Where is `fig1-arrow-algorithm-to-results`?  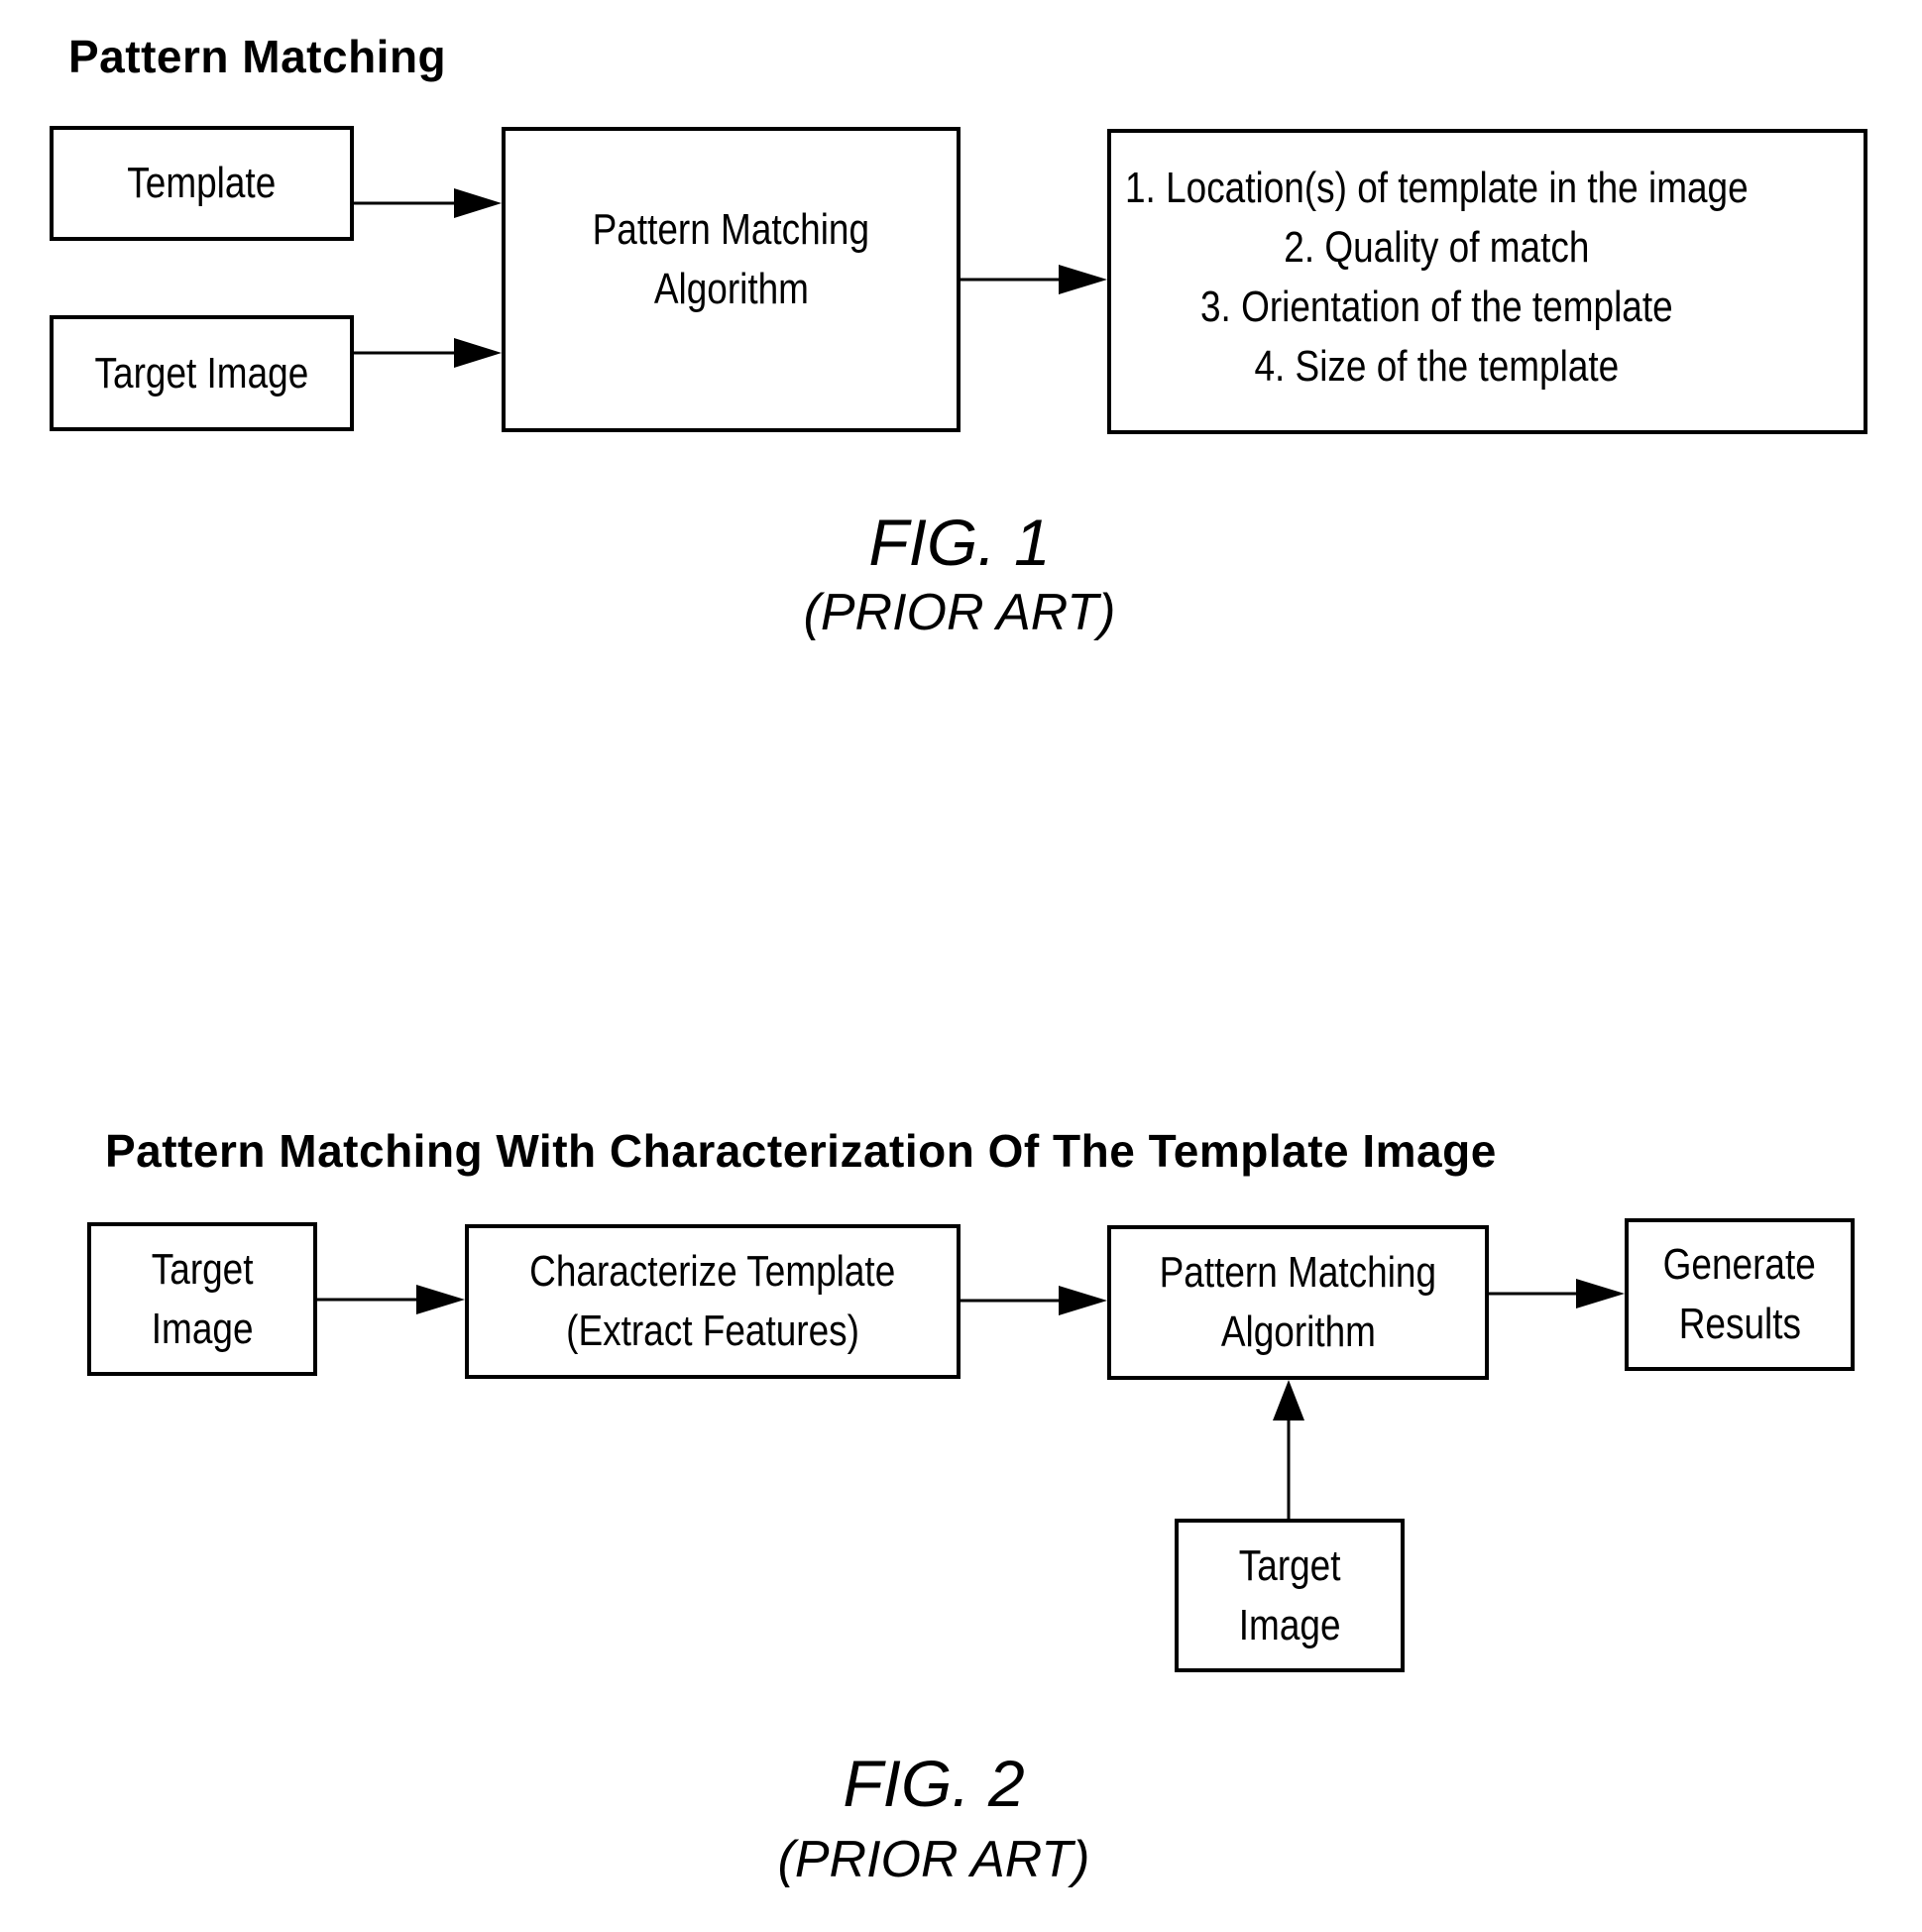 fig1-arrow-algorithm-to-results is located at coordinates (1034, 279).